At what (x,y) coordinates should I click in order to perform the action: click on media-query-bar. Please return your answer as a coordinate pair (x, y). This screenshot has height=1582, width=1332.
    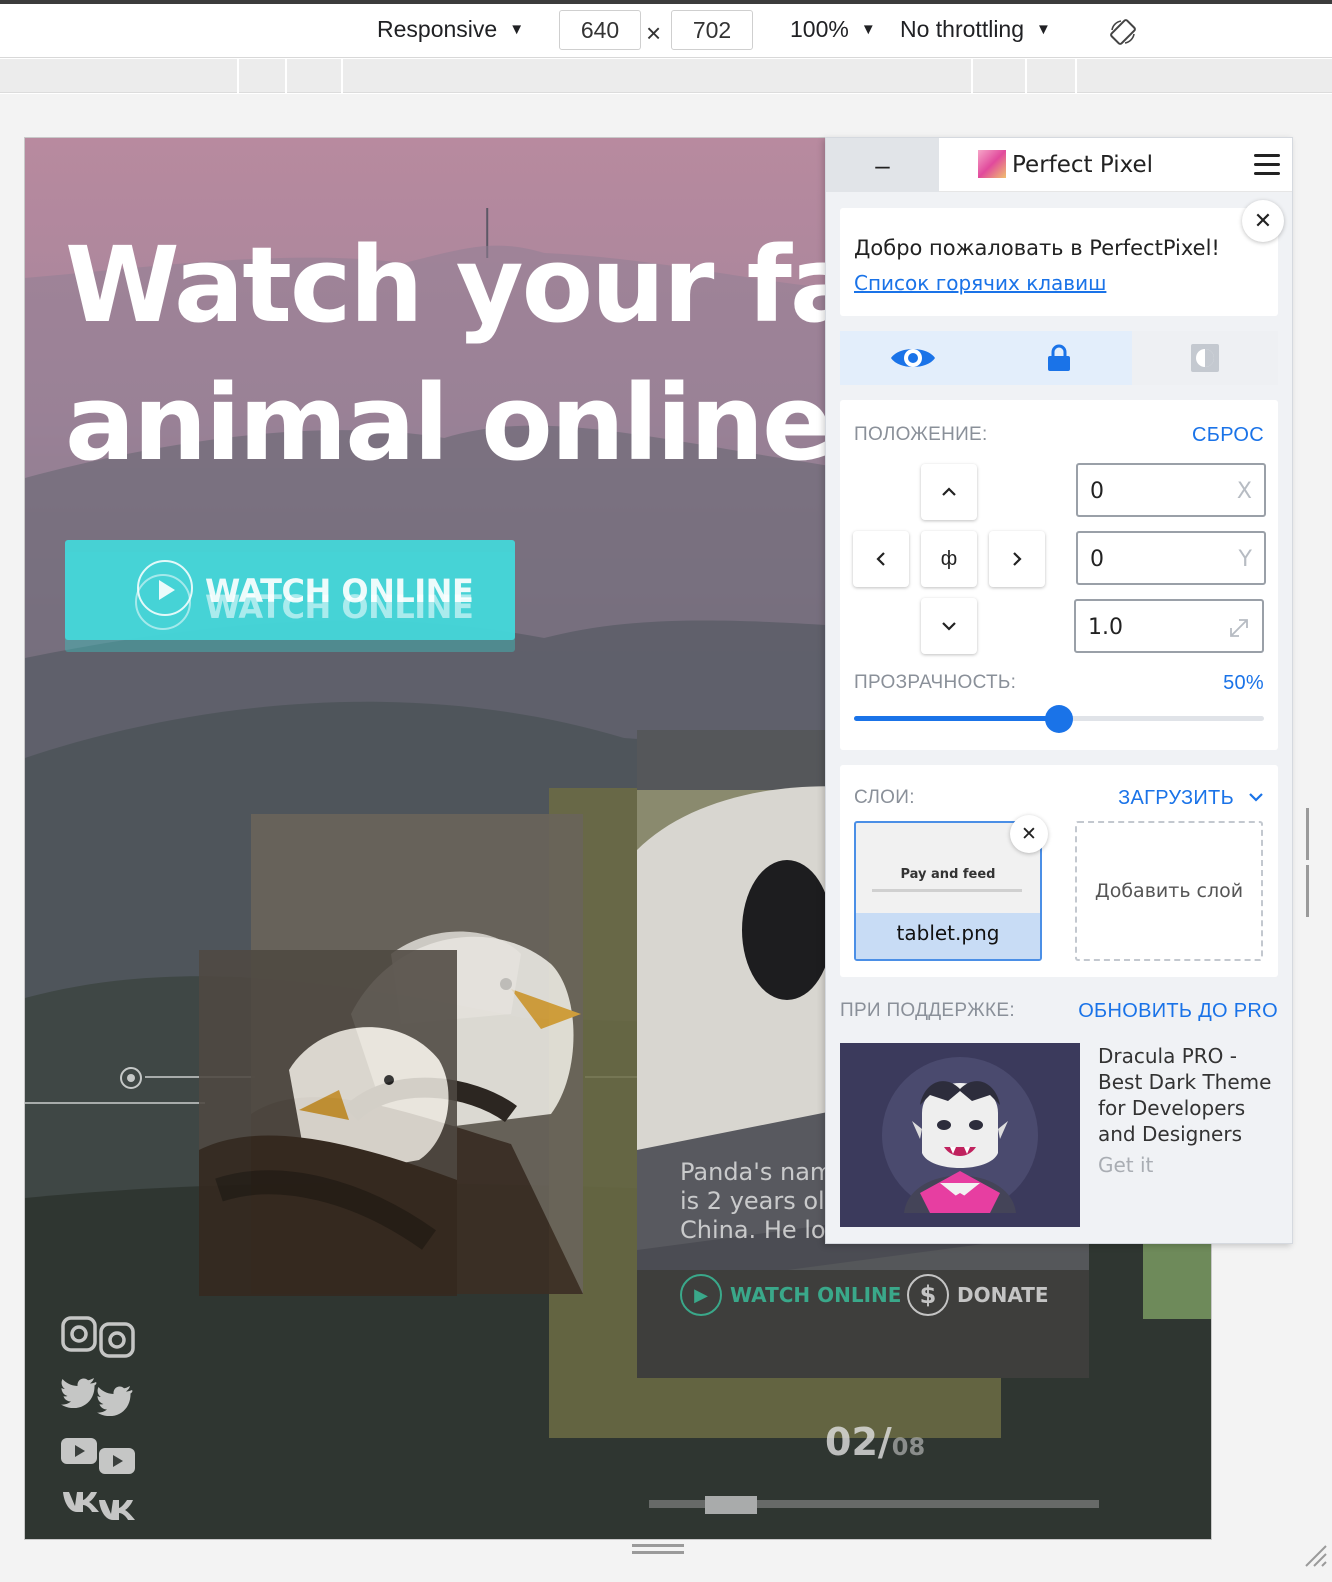
    Looking at the image, I should click on (666, 76).